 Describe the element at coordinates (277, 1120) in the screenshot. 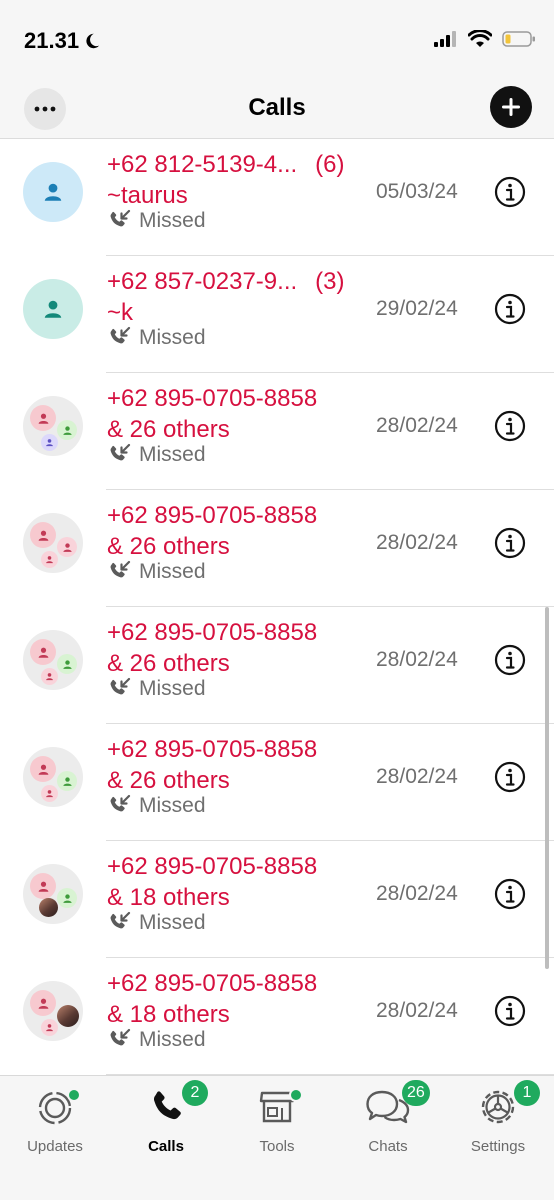

I see `tab-tools: Tools` at that location.